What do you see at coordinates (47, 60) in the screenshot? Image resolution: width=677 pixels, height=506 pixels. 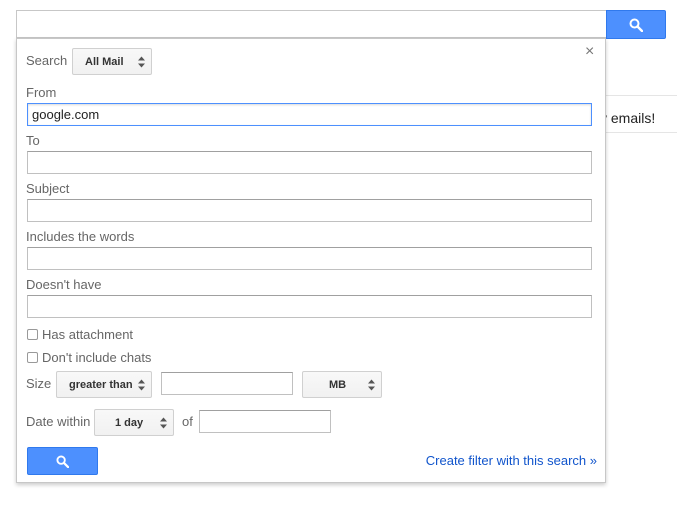 I see `search-scope-label: Search` at bounding box center [47, 60].